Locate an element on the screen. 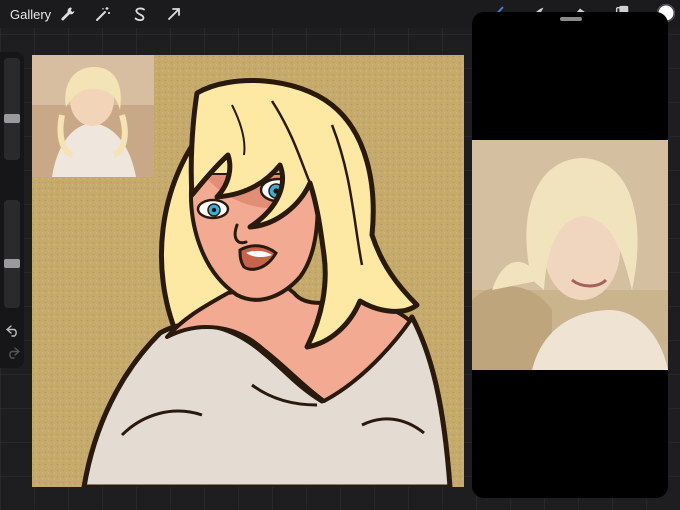 The image size is (680, 510). reference-thumbnail is located at coordinates (93, 116).